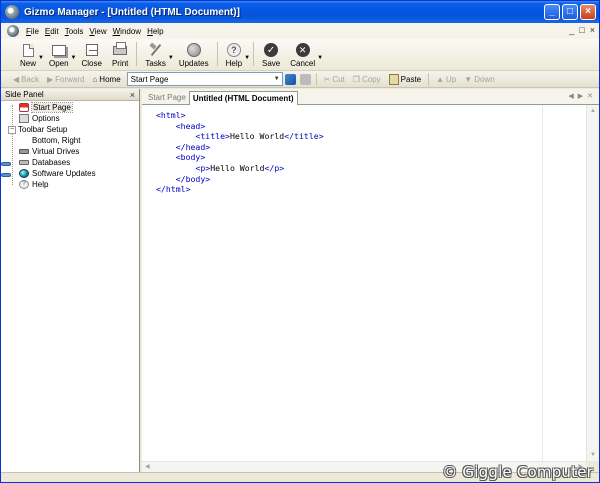 This screenshot has width=600, height=483. What do you see at coordinates (334, 79) in the screenshot?
I see `cut-button: ✂ Cut` at bounding box center [334, 79].